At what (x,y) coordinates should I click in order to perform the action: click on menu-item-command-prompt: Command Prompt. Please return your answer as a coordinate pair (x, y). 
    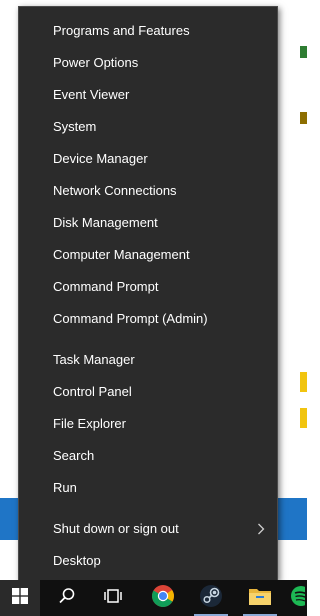
    Looking at the image, I should click on (148, 287).